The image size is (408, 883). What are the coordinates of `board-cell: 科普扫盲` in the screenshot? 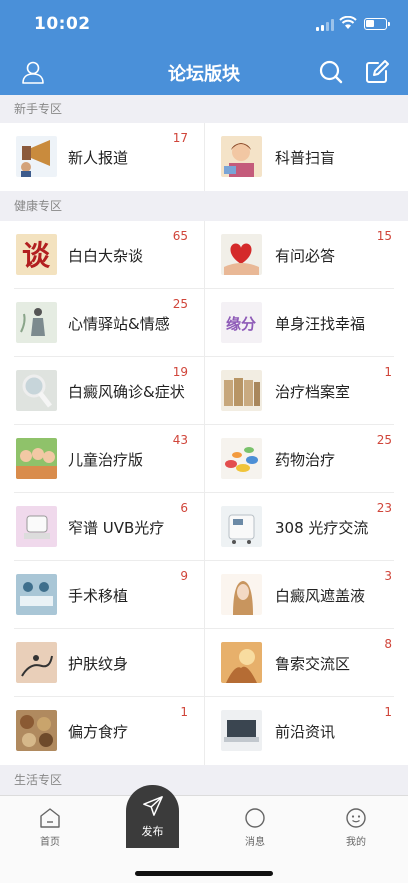 It's located at (299, 157).